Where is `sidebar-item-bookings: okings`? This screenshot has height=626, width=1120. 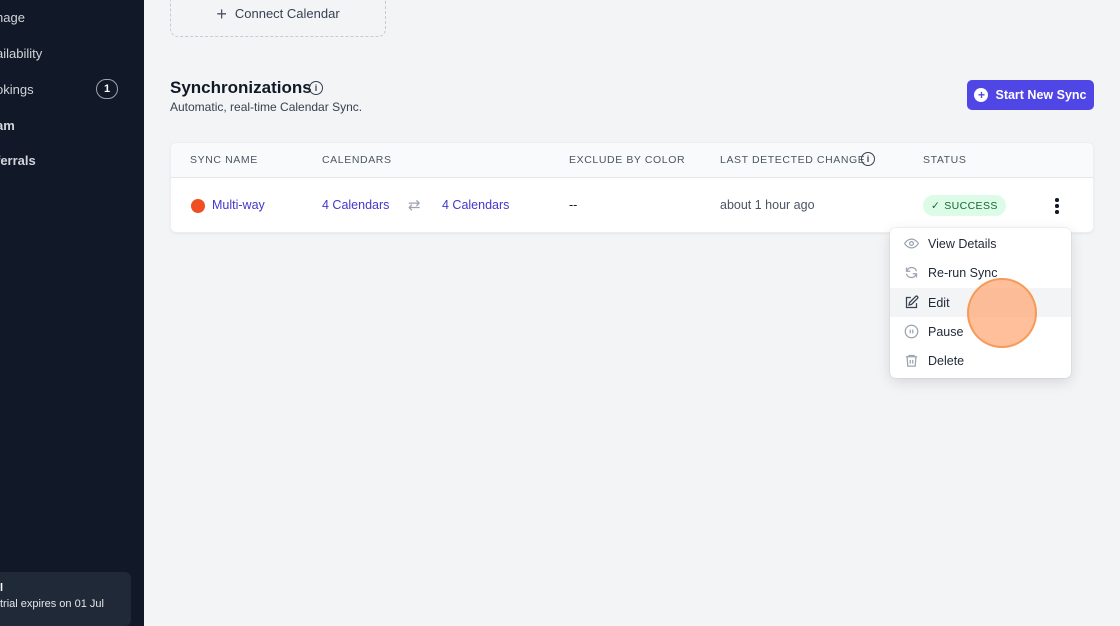 sidebar-item-bookings: okings is located at coordinates (17, 89).